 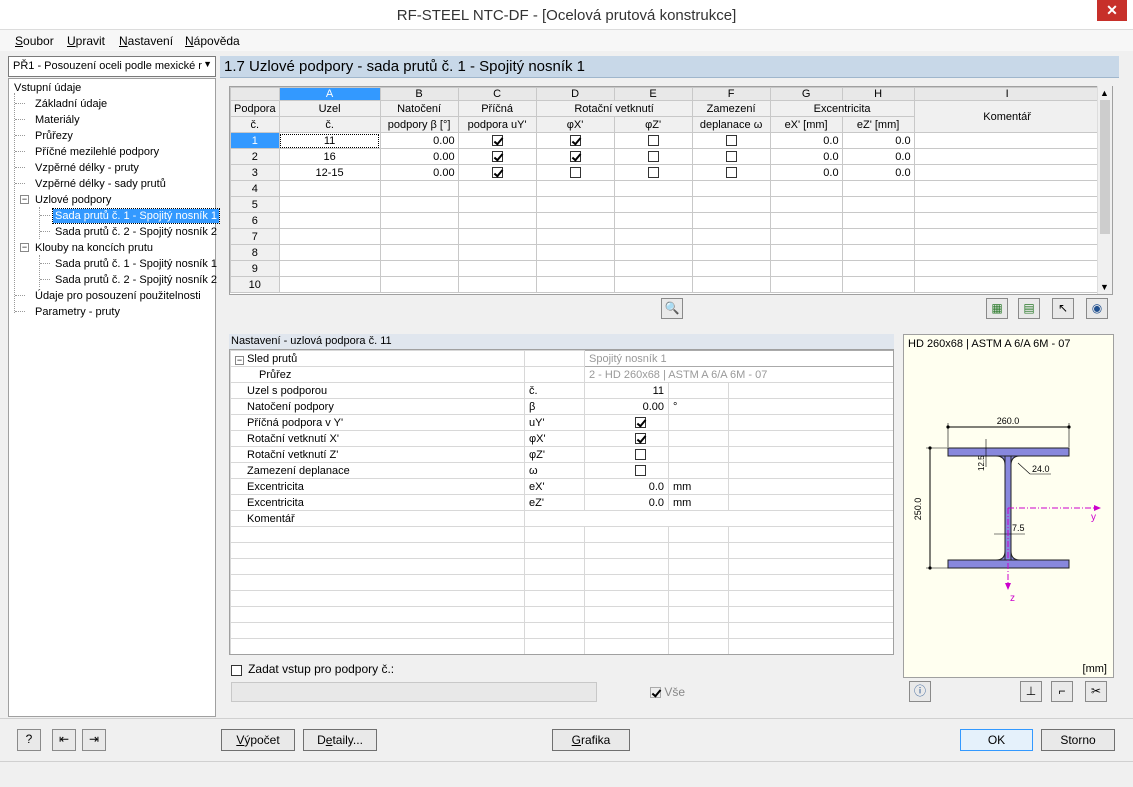 I want to click on prev-icon: ⇤, so click(x=64, y=740).